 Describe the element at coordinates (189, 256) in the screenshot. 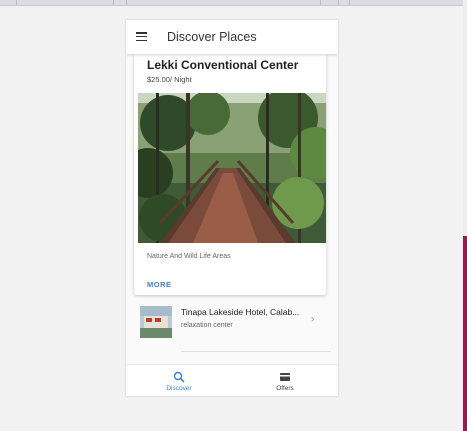

I see `place-category: Nature And Wild Life Areas` at that location.